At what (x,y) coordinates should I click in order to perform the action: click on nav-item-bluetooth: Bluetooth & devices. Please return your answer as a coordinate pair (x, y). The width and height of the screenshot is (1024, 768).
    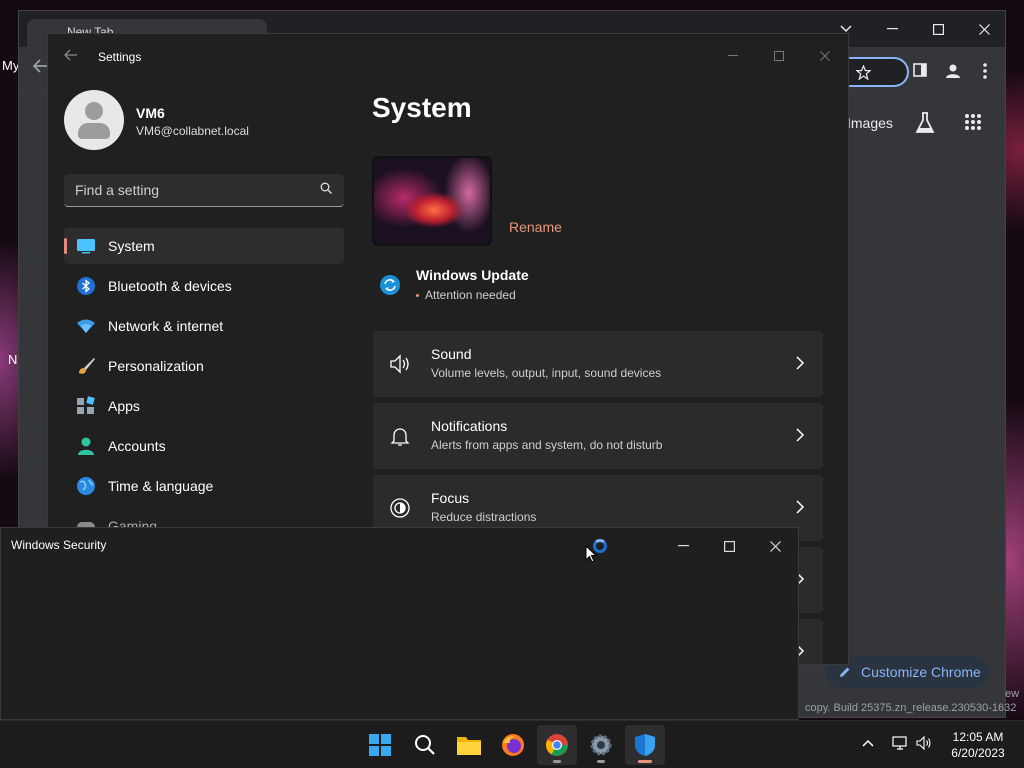
    Looking at the image, I should click on (204, 286).